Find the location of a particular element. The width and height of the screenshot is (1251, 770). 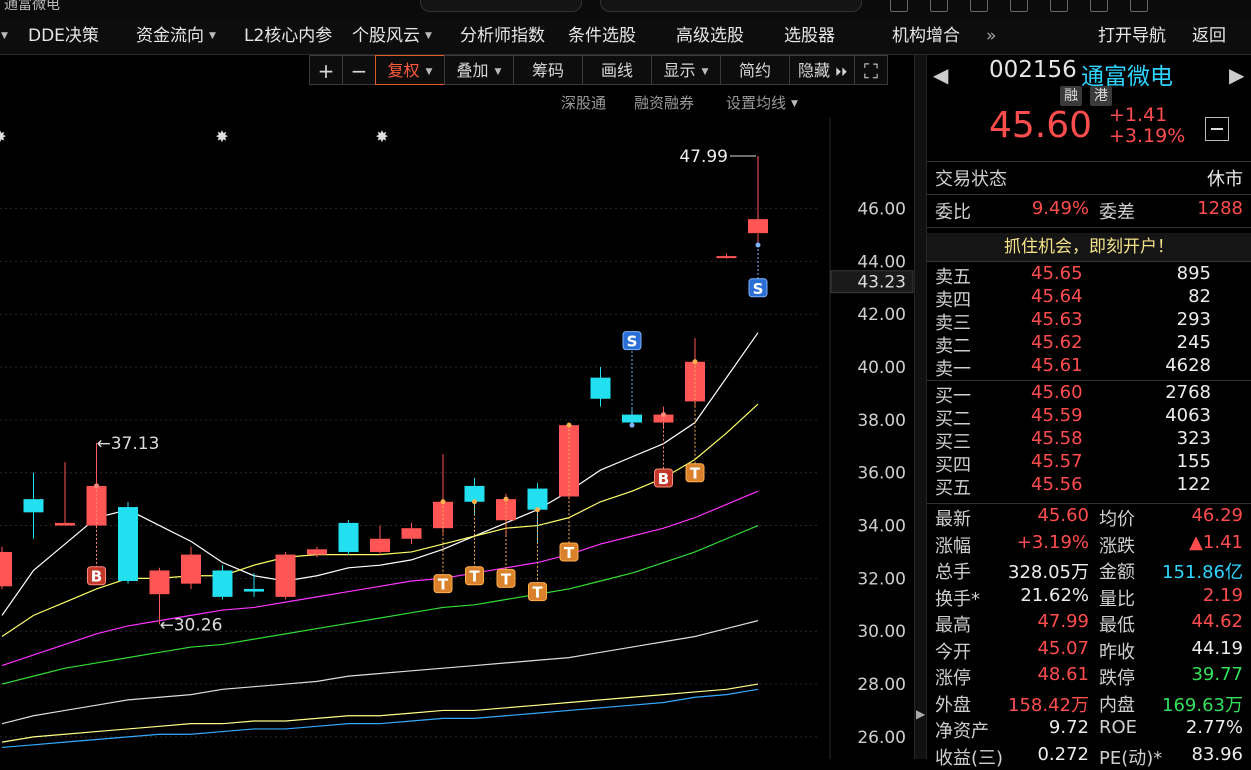

zoom-out-button: − is located at coordinates (359, 70).